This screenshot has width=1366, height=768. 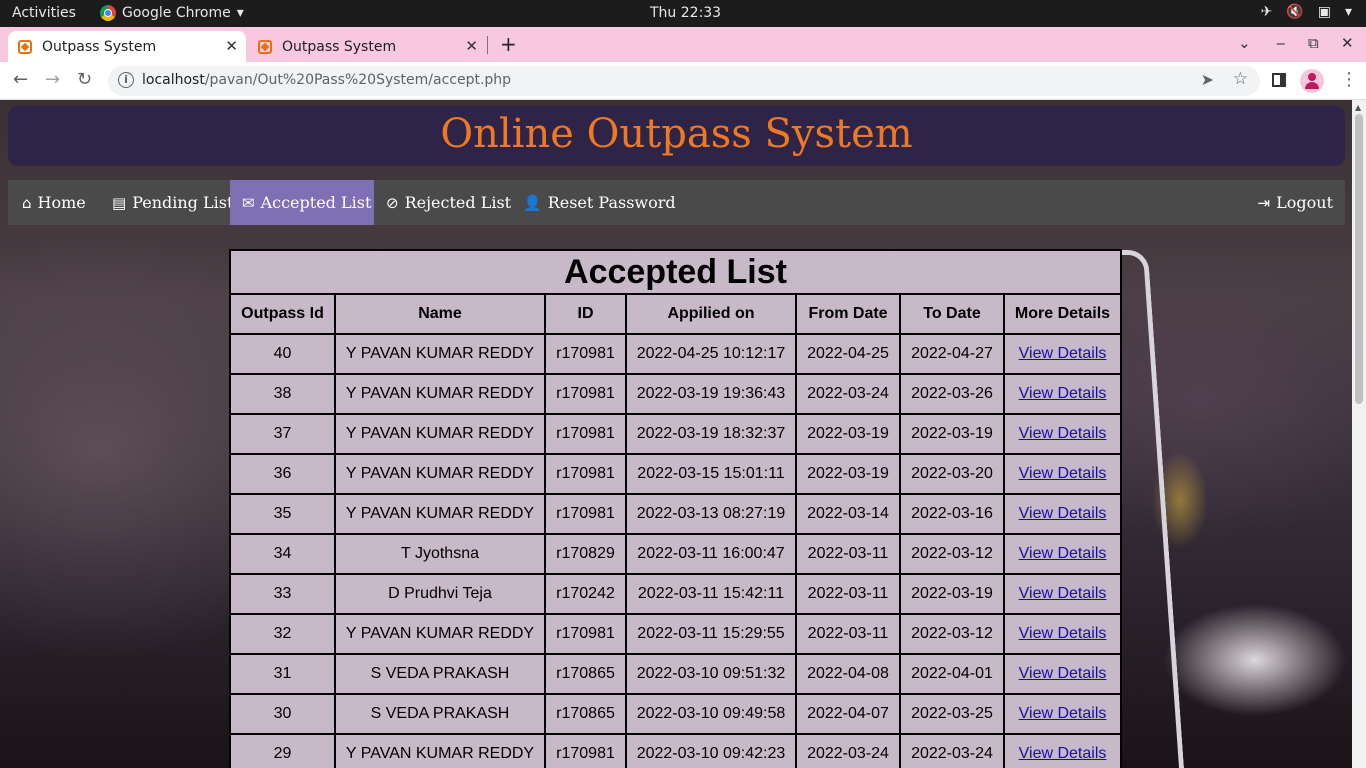 What do you see at coordinates (952, 514) in the screenshot?
I see `cell-to-date: 2022-03-16` at bounding box center [952, 514].